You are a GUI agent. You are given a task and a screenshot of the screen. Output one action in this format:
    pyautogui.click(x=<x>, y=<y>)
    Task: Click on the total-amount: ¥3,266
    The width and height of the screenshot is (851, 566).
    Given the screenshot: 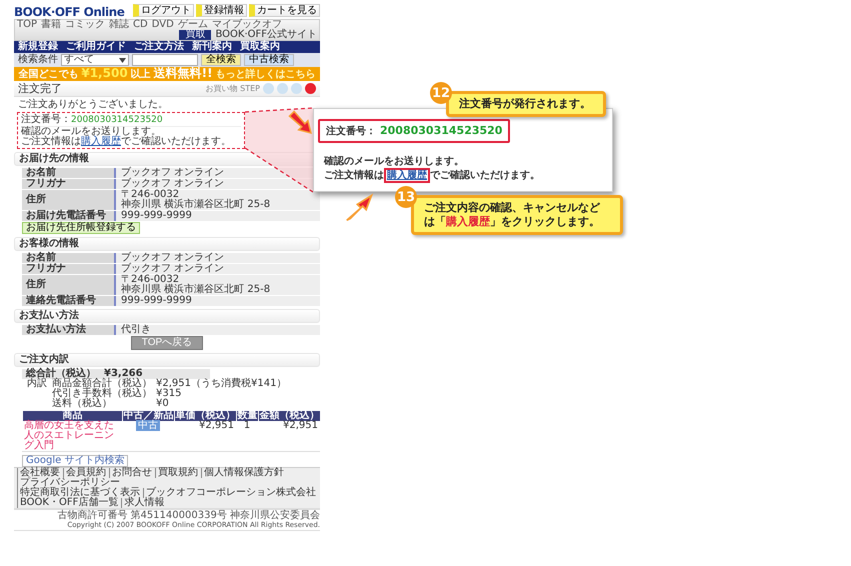 What is the action you would take?
    pyautogui.click(x=123, y=374)
    